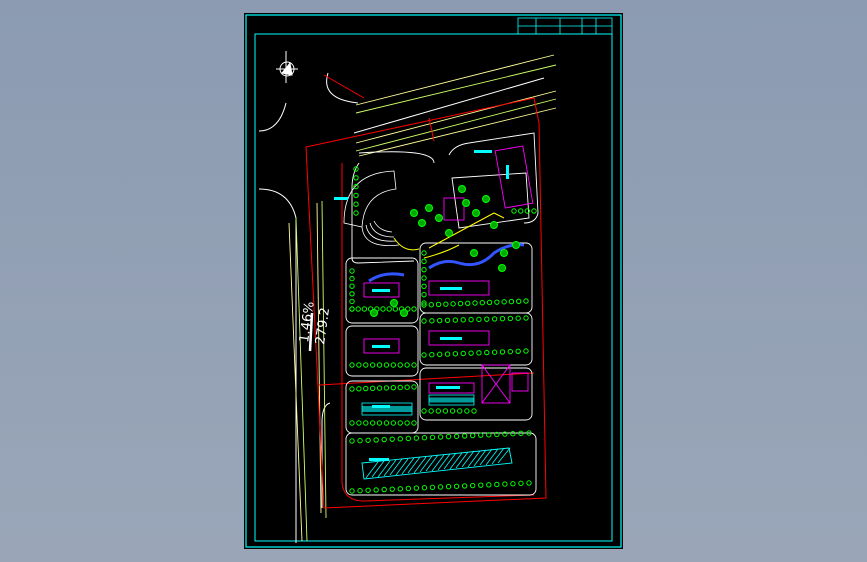  What do you see at coordinates (446, 263) in the screenshot?
I see `water-features` at bounding box center [446, 263].